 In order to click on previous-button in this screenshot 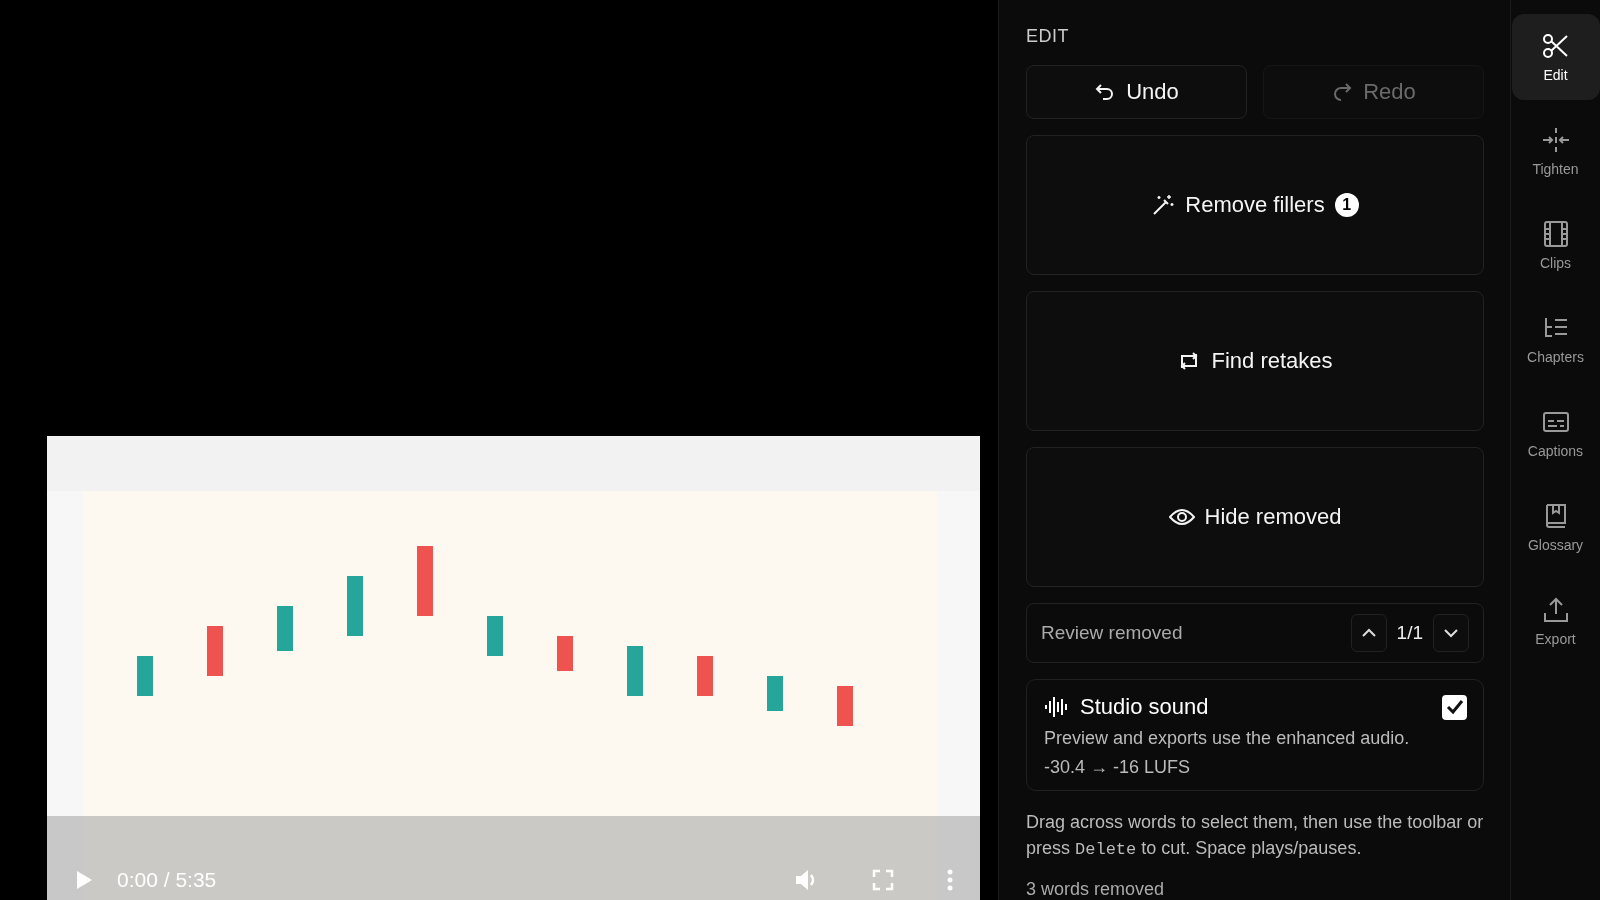, I will do `click(1368, 633)`.